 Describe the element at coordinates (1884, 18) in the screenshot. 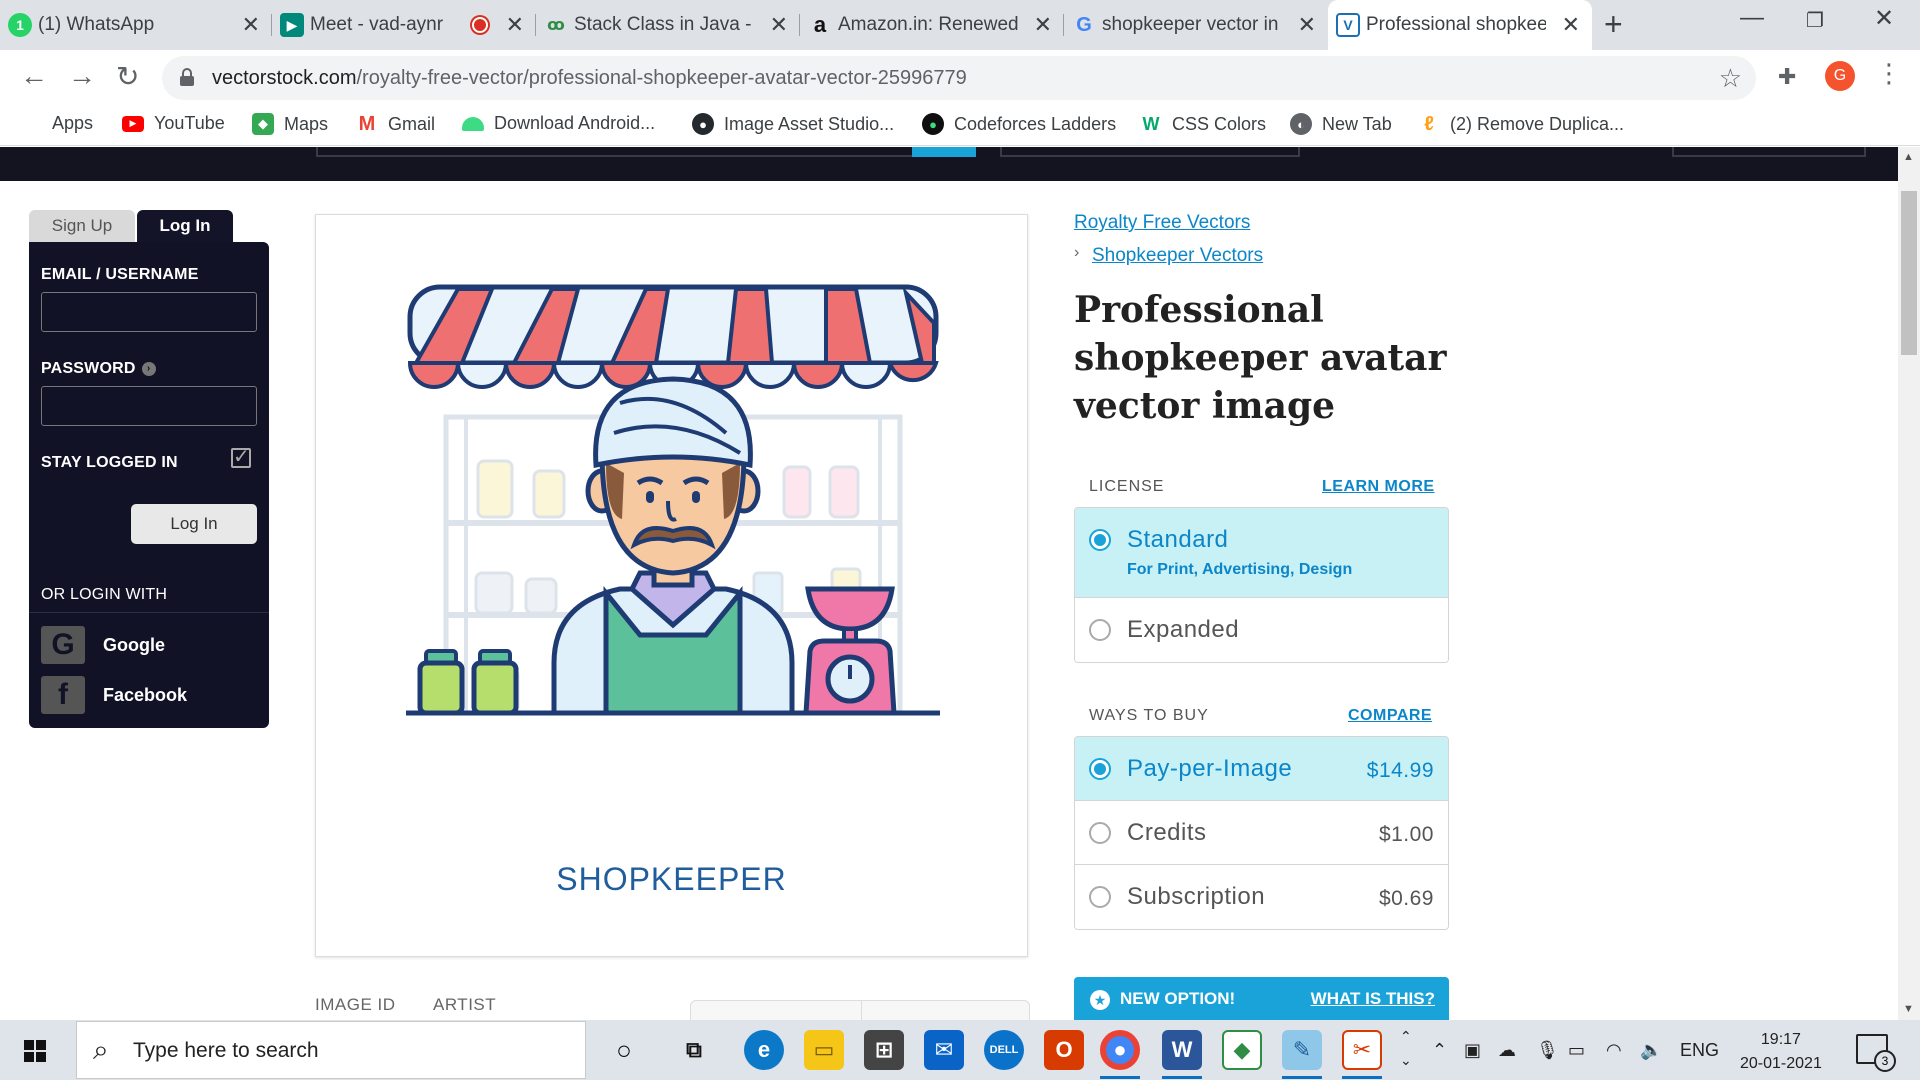

I see `close-window-icon: ✕` at that location.